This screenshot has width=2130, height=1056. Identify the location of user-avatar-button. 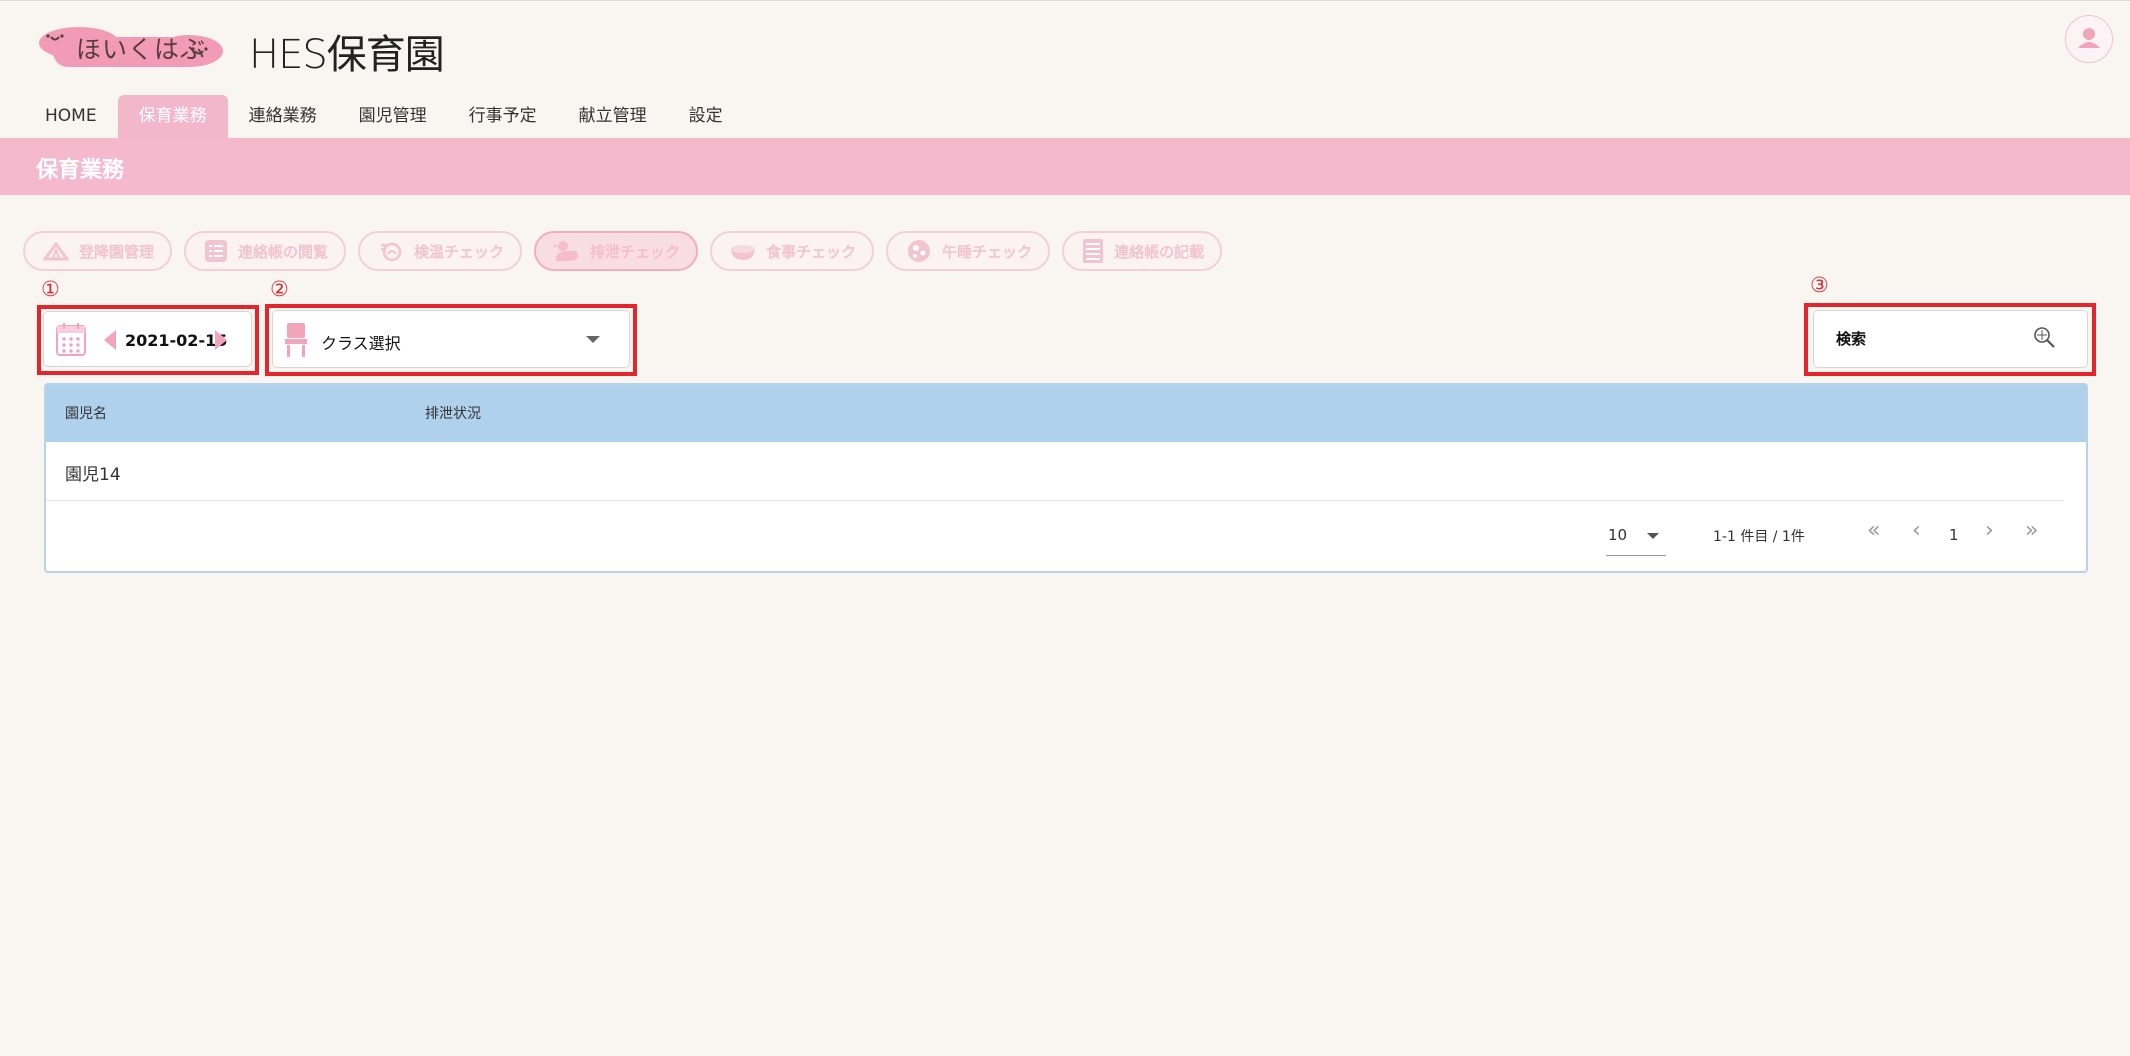
(2089, 39).